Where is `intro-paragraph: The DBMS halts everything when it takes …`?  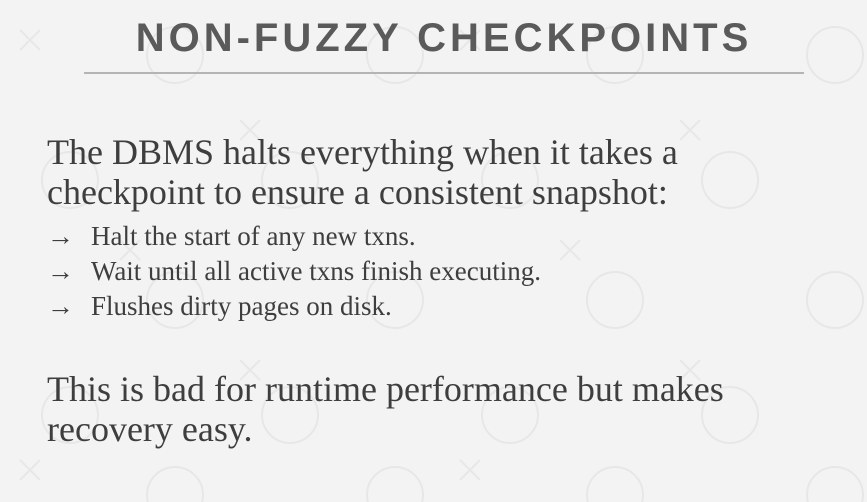 intro-paragraph: The DBMS halts everything when it takes … is located at coordinates (362, 172).